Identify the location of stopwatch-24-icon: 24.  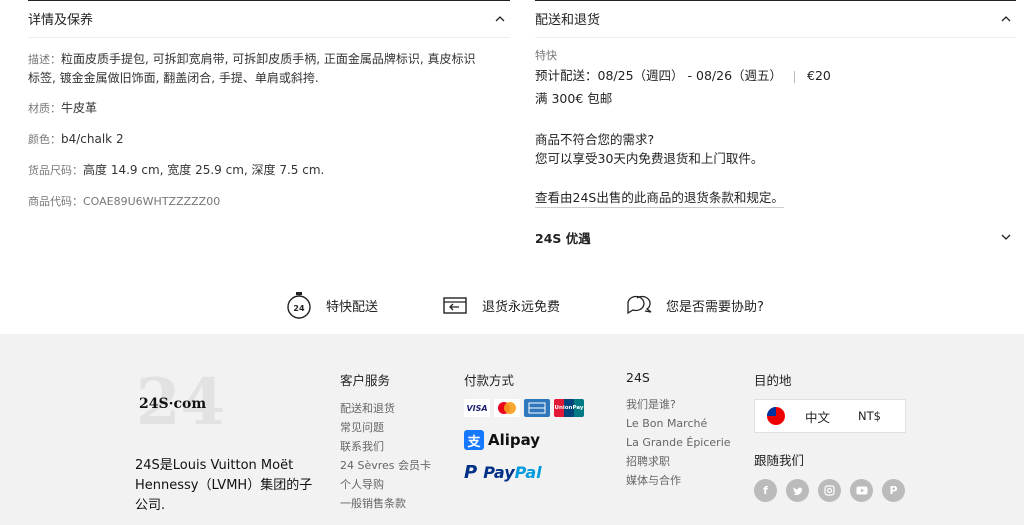
(299, 305).